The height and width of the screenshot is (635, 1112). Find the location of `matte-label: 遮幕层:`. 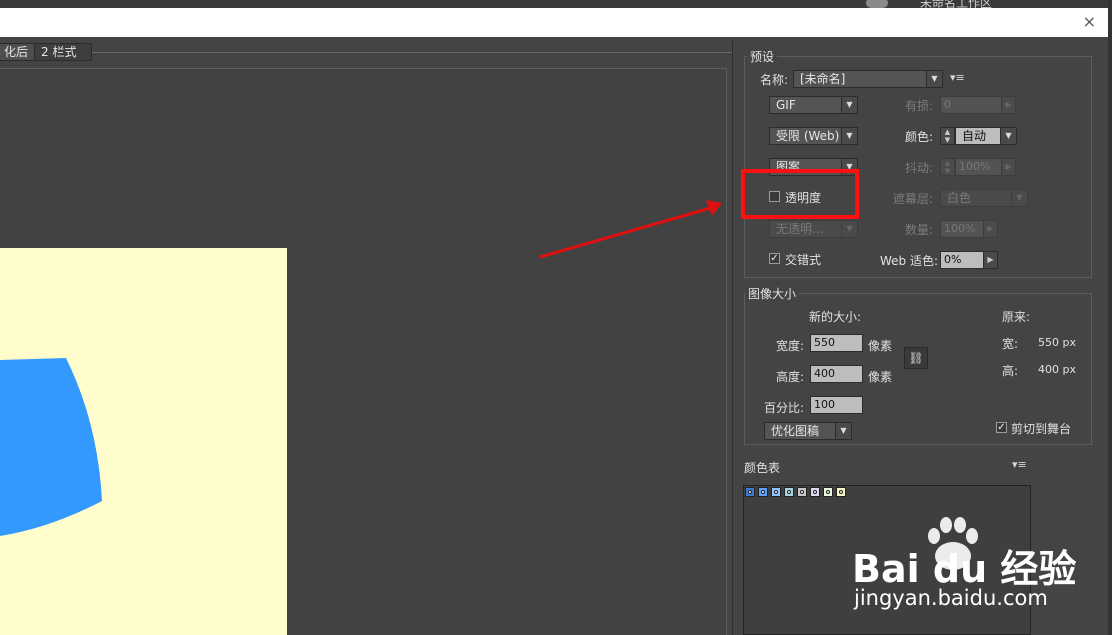

matte-label: 遮幕层: is located at coordinates (913, 199).